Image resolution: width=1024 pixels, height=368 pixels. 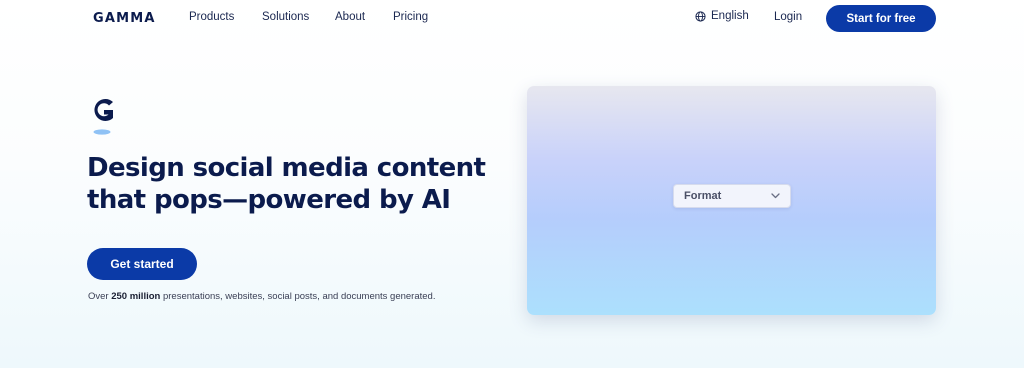 What do you see at coordinates (142, 264) in the screenshot?
I see `get-started-button: Get started` at bounding box center [142, 264].